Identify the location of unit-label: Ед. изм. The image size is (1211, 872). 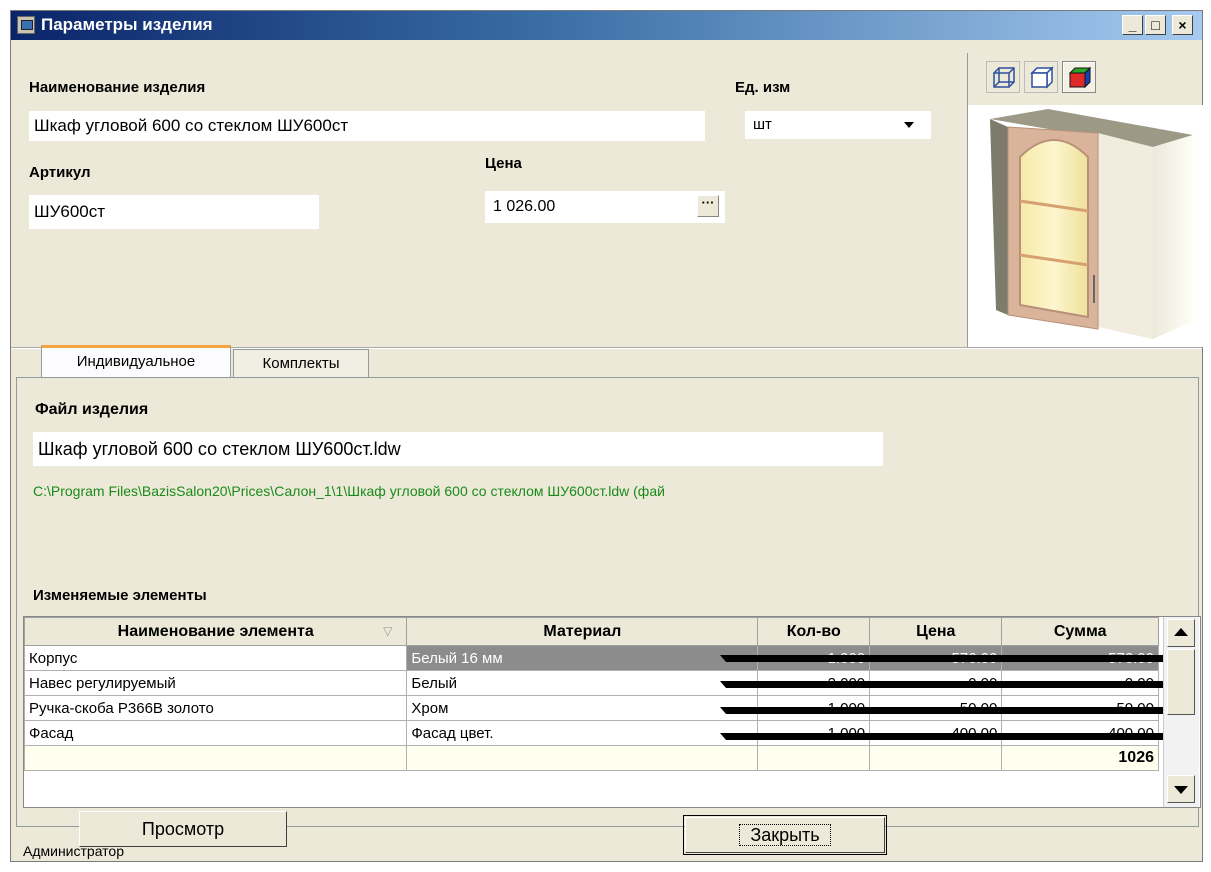
(763, 87).